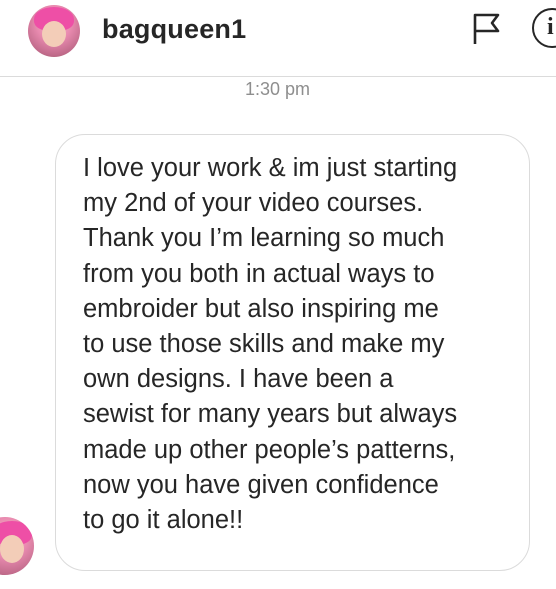 The image size is (556, 589). Describe the element at coordinates (544, 28) in the screenshot. I see `info-icon: i` at that location.